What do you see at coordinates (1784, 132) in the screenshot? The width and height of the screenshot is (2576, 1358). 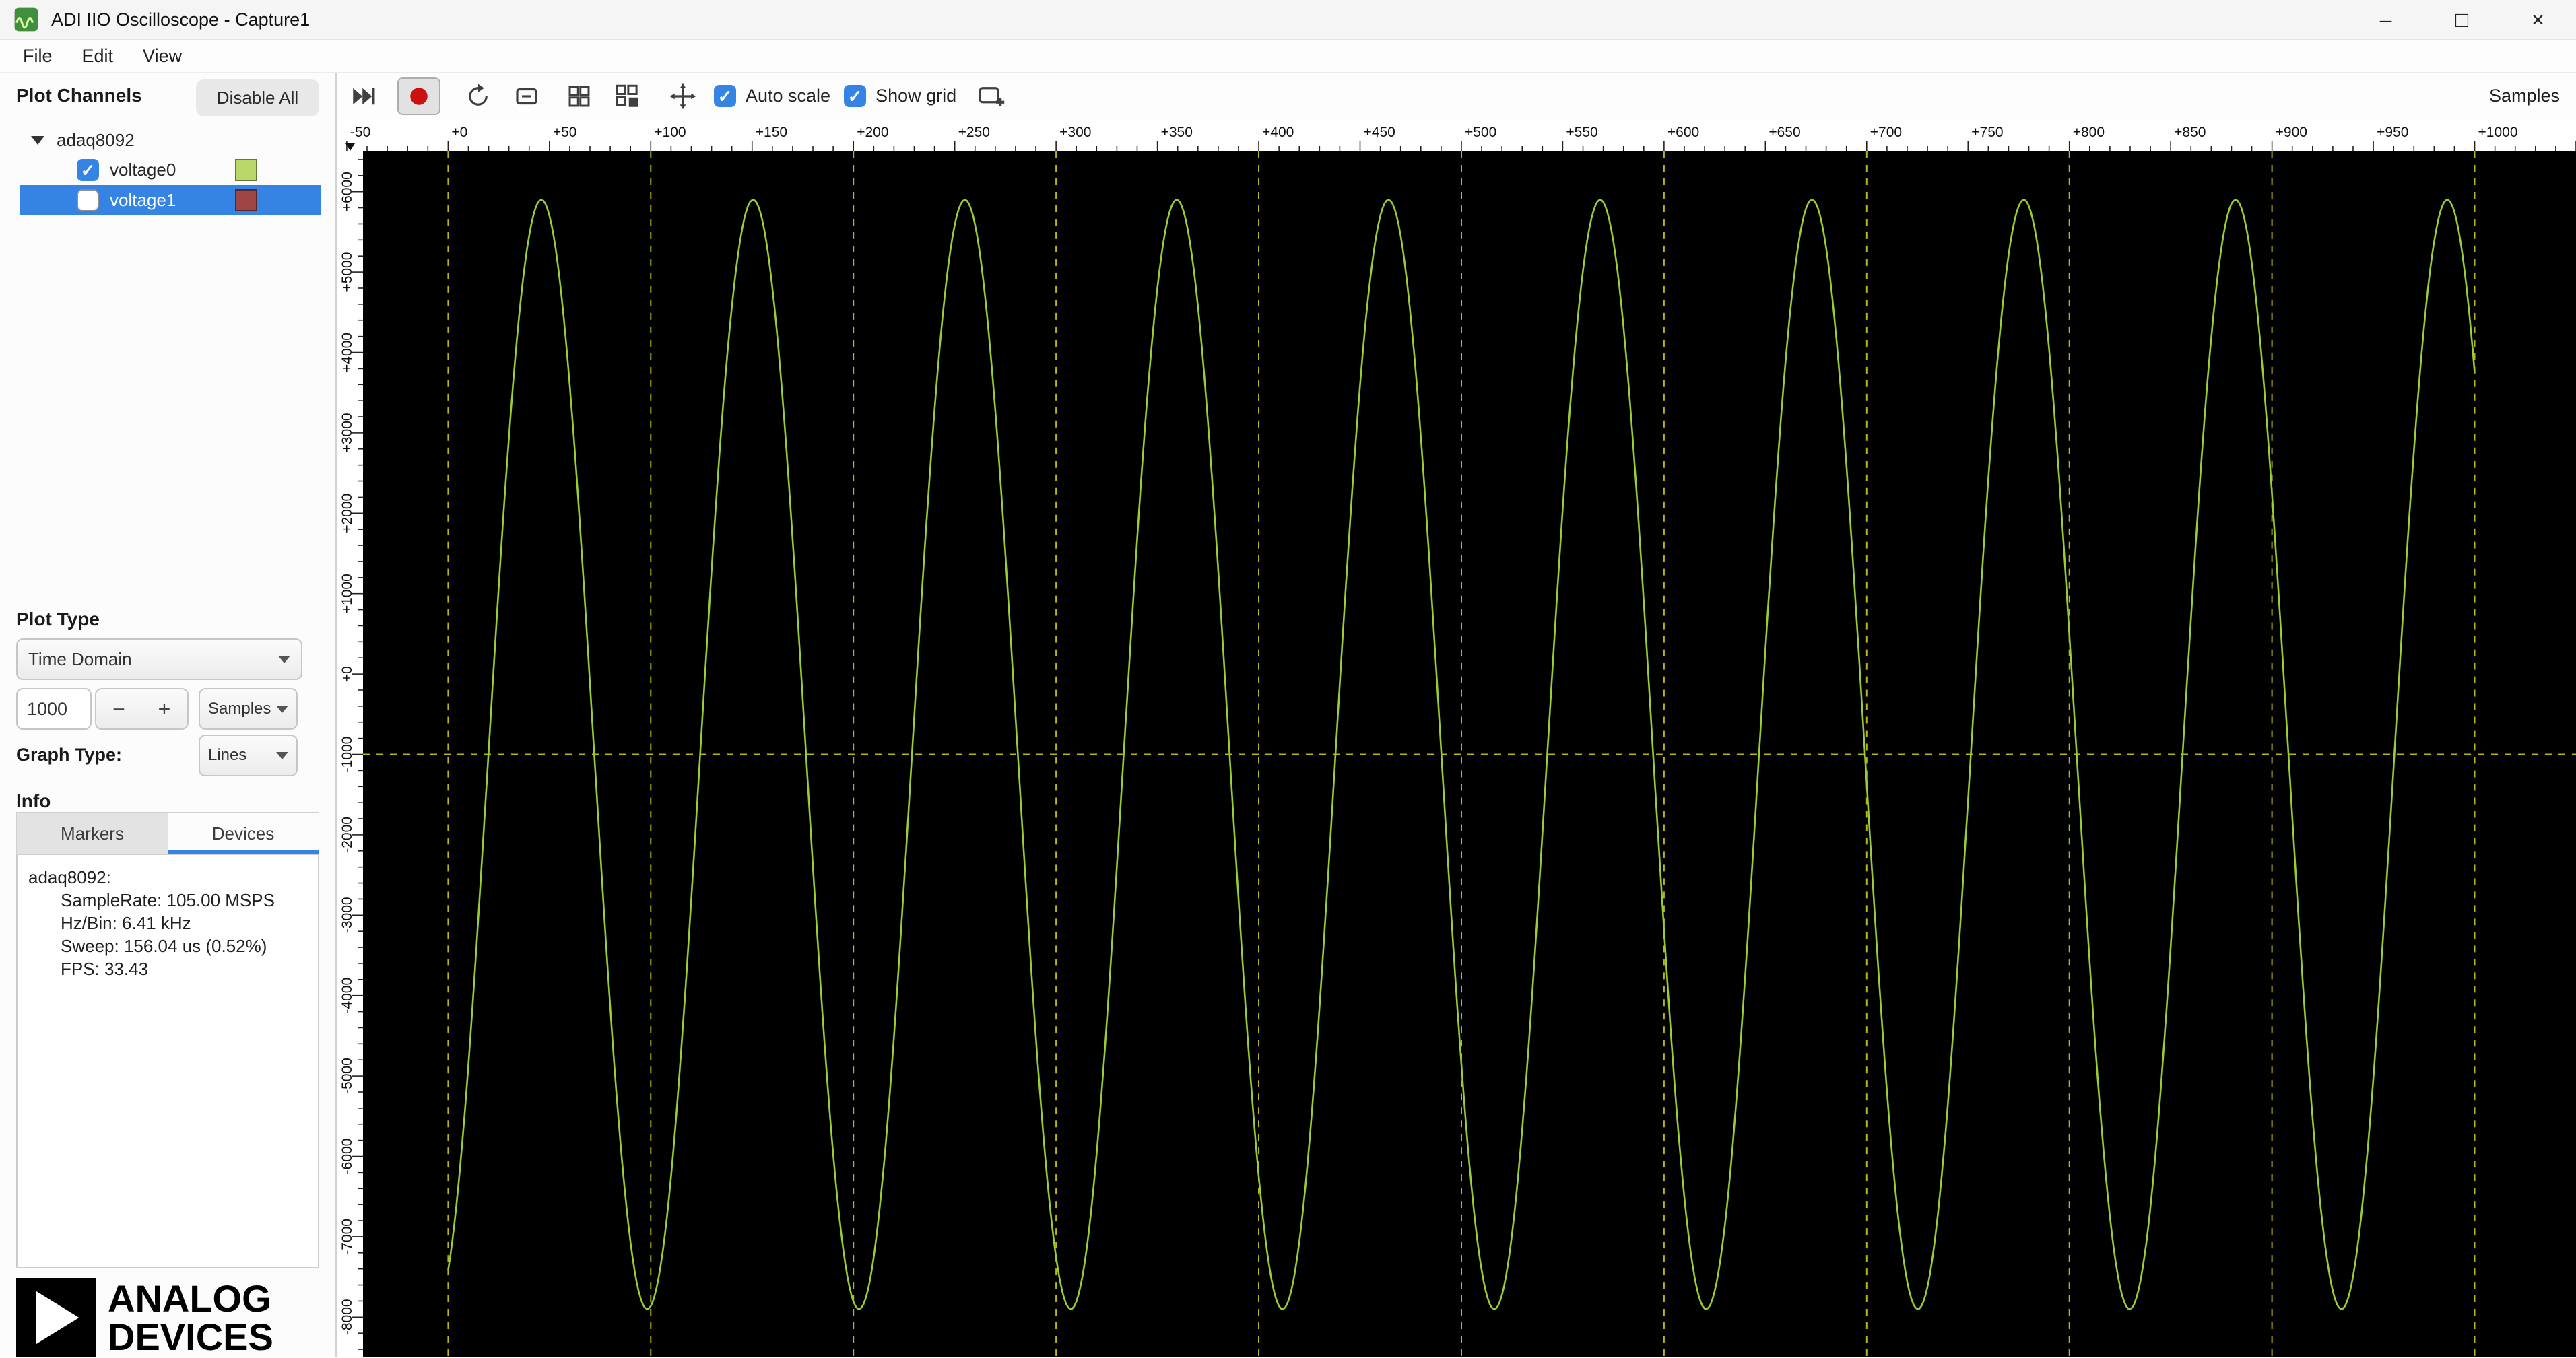 I see `svg-text: +650` at bounding box center [1784, 132].